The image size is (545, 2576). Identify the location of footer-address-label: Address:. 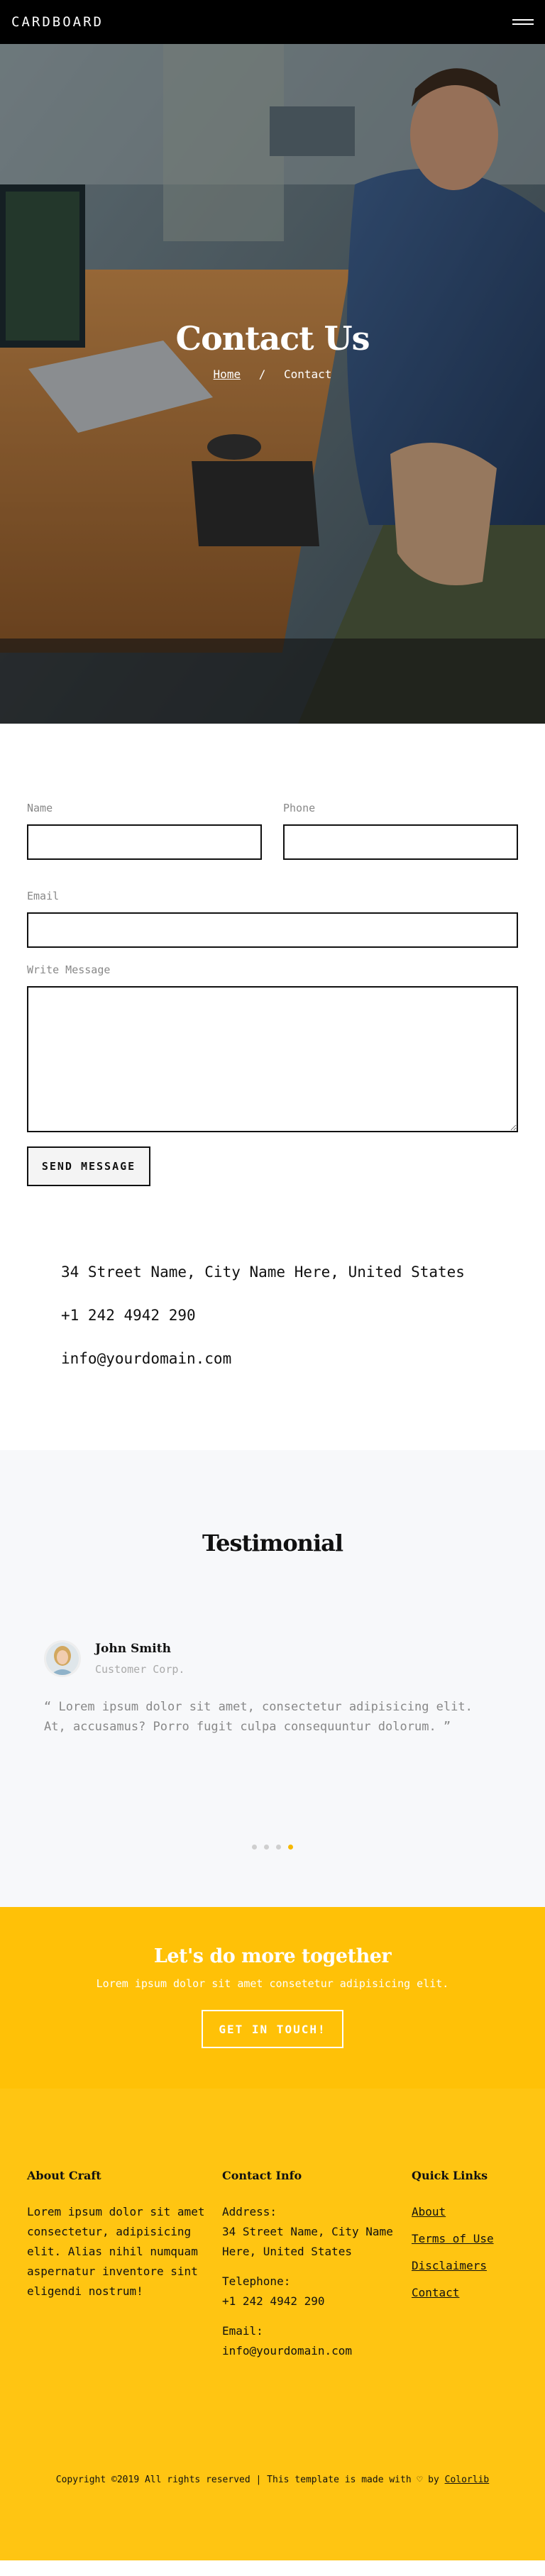
(249, 2211).